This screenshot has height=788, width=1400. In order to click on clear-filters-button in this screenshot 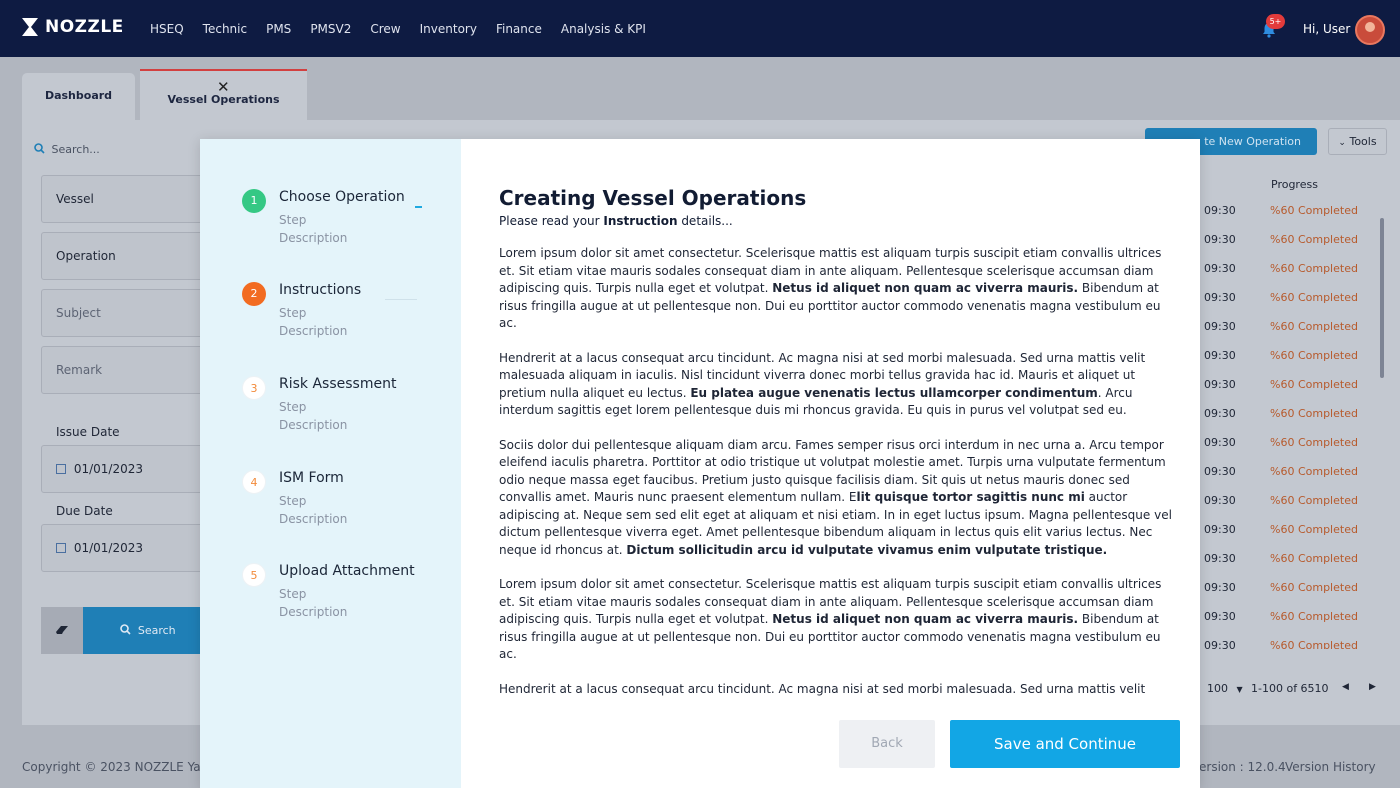, I will do `click(62, 630)`.